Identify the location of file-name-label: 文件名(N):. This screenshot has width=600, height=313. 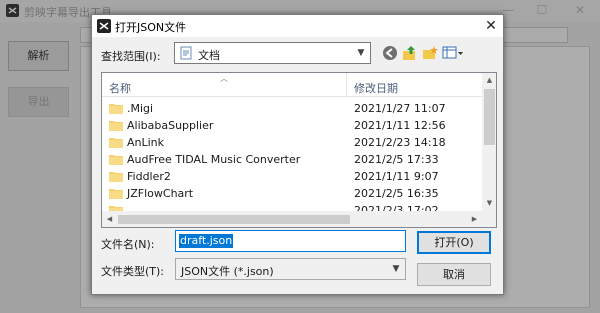
(128, 244).